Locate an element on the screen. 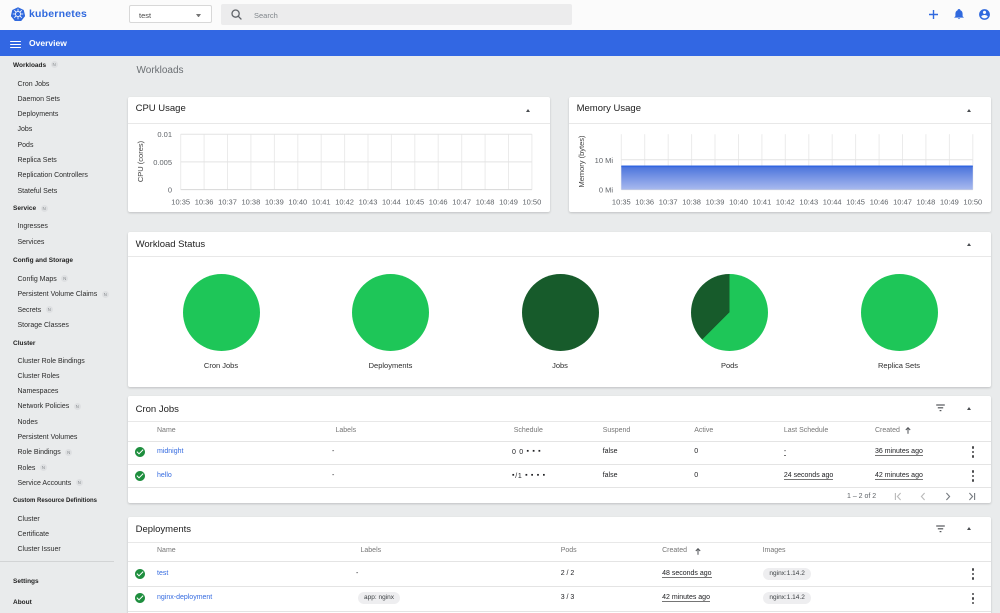 The image size is (1000, 613). svg-text: 0.01 is located at coordinates (164, 134).